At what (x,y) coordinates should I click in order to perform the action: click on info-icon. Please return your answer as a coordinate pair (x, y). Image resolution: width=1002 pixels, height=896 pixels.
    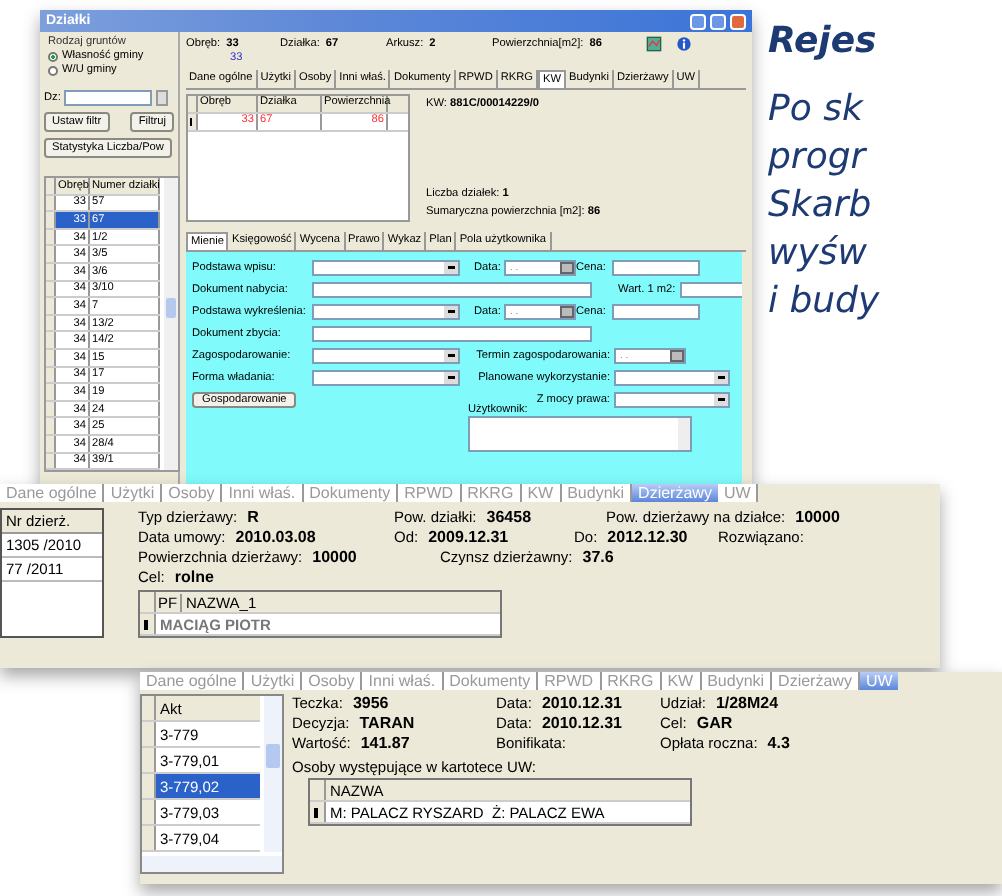
    Looking at the image, I should click on (684, 44).